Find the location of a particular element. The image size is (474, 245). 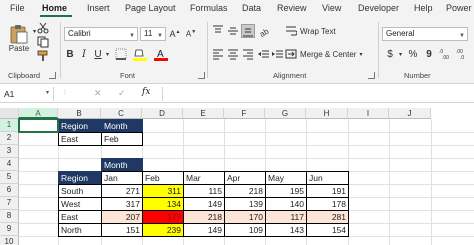

column-header-g: G is located at coordinates (285, 113).